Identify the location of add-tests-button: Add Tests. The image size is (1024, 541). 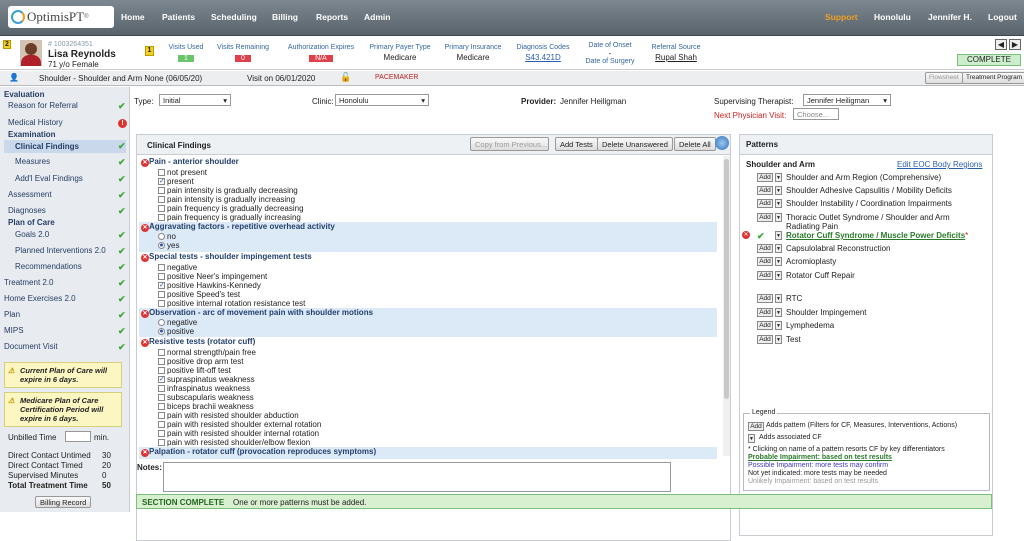
(576, 144).